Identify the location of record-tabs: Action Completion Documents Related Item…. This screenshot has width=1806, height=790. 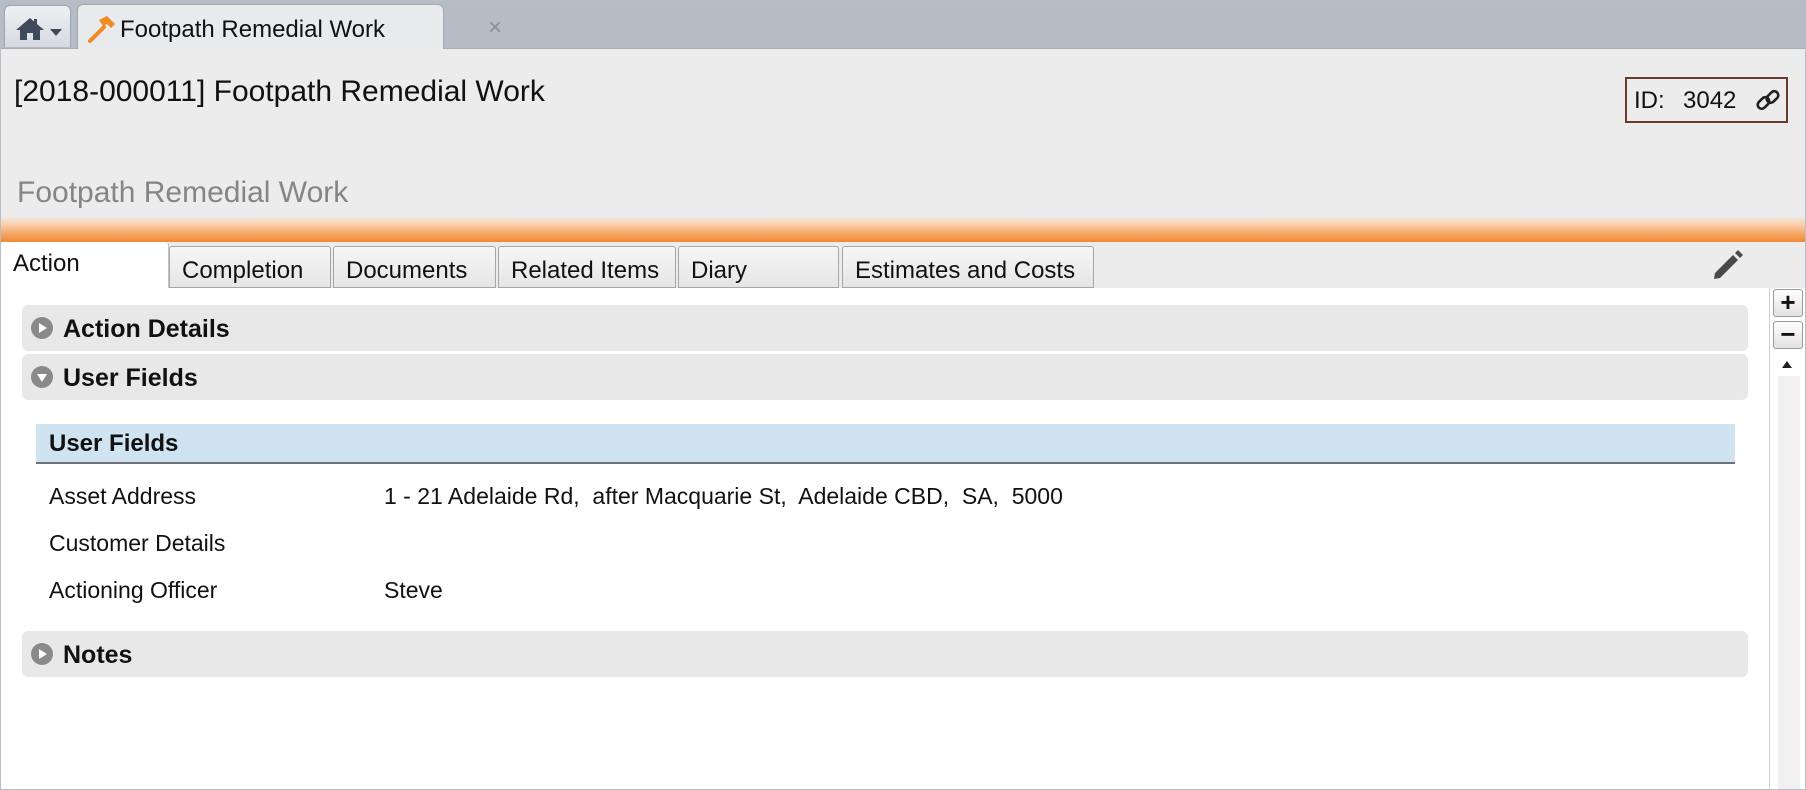
(903, 265).